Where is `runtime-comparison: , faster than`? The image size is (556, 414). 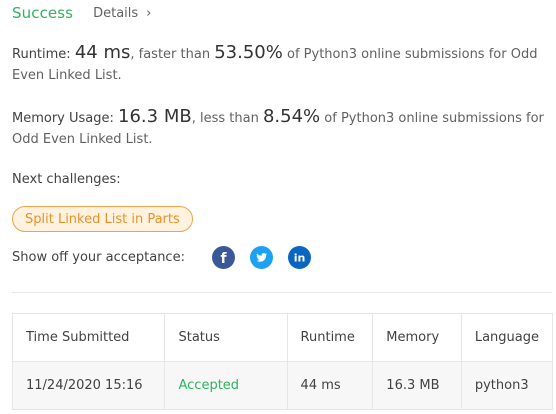
runtime-comparison: , faster than is located at coordinates (170, 54).